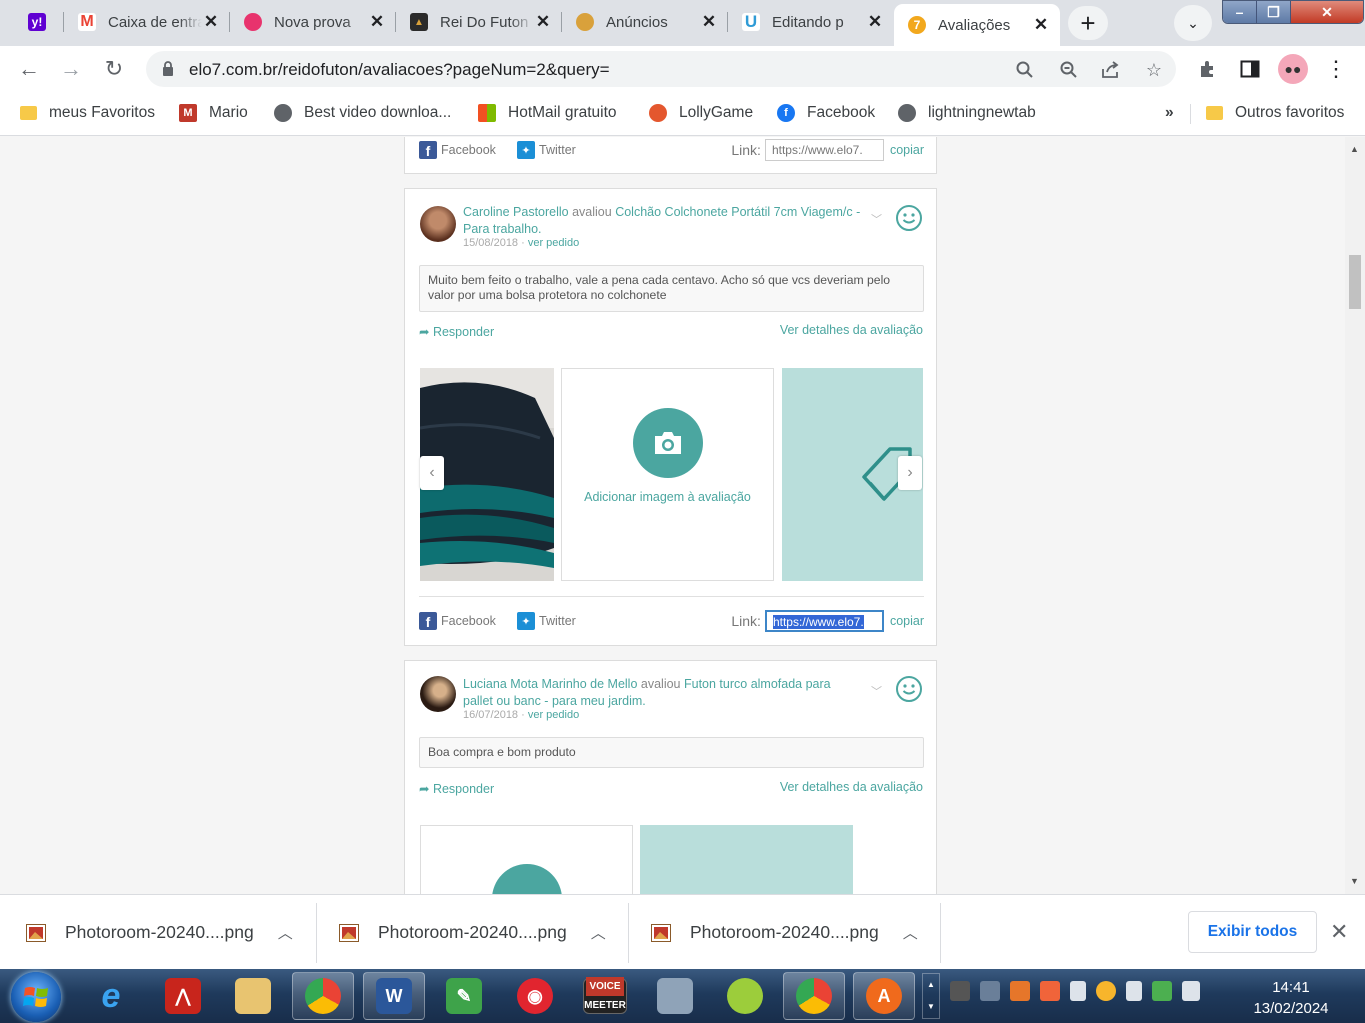  What do you see at coordinates (1154, 70) in the screenshot?
I see `bookmark-star-icon: ☆` at bounding box center [1154, 70].